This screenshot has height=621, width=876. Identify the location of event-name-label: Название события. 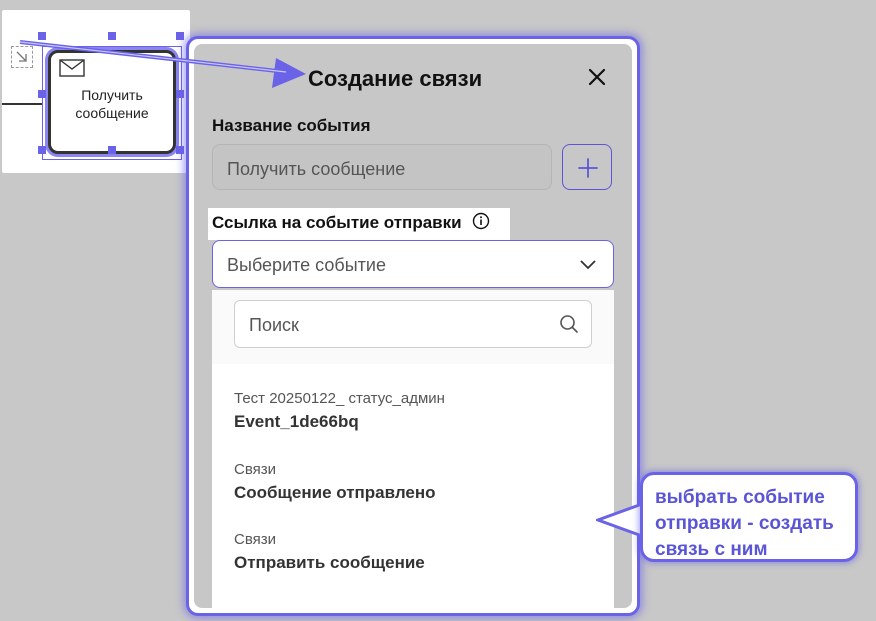
(291, 125).